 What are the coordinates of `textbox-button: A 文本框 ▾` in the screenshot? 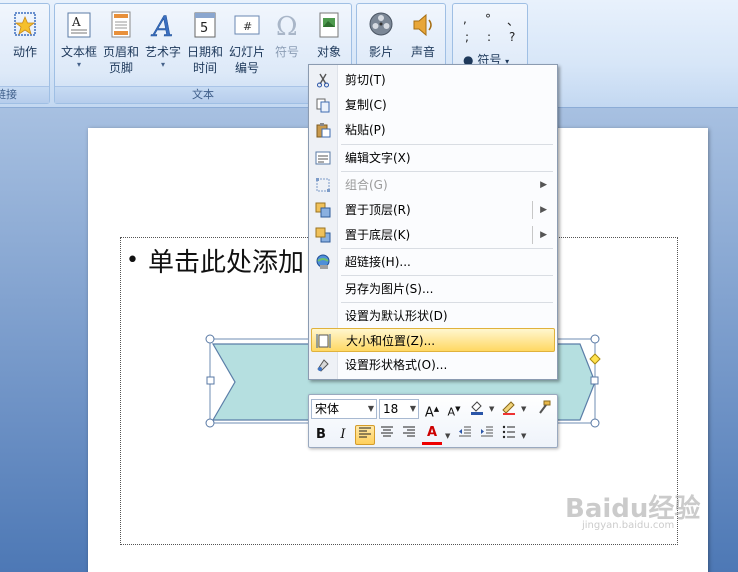 It's located at (79, 40).